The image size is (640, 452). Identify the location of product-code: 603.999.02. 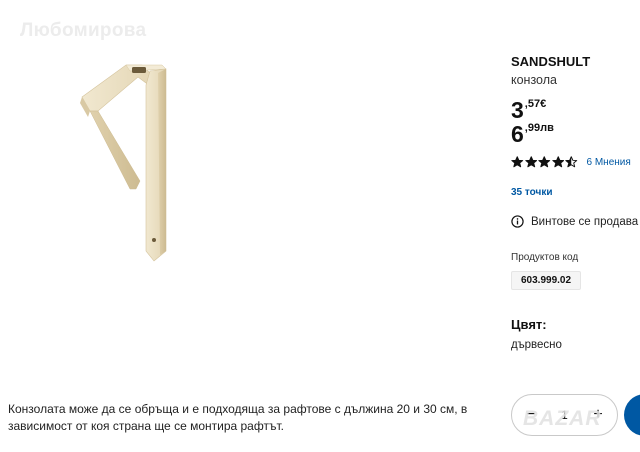
(546, 280).